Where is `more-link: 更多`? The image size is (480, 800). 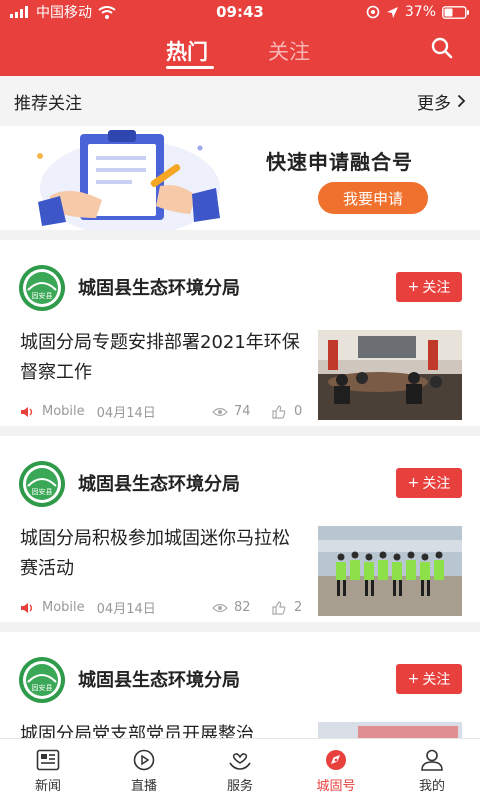 more-link: 更多 is located at coordinates (441, 101).